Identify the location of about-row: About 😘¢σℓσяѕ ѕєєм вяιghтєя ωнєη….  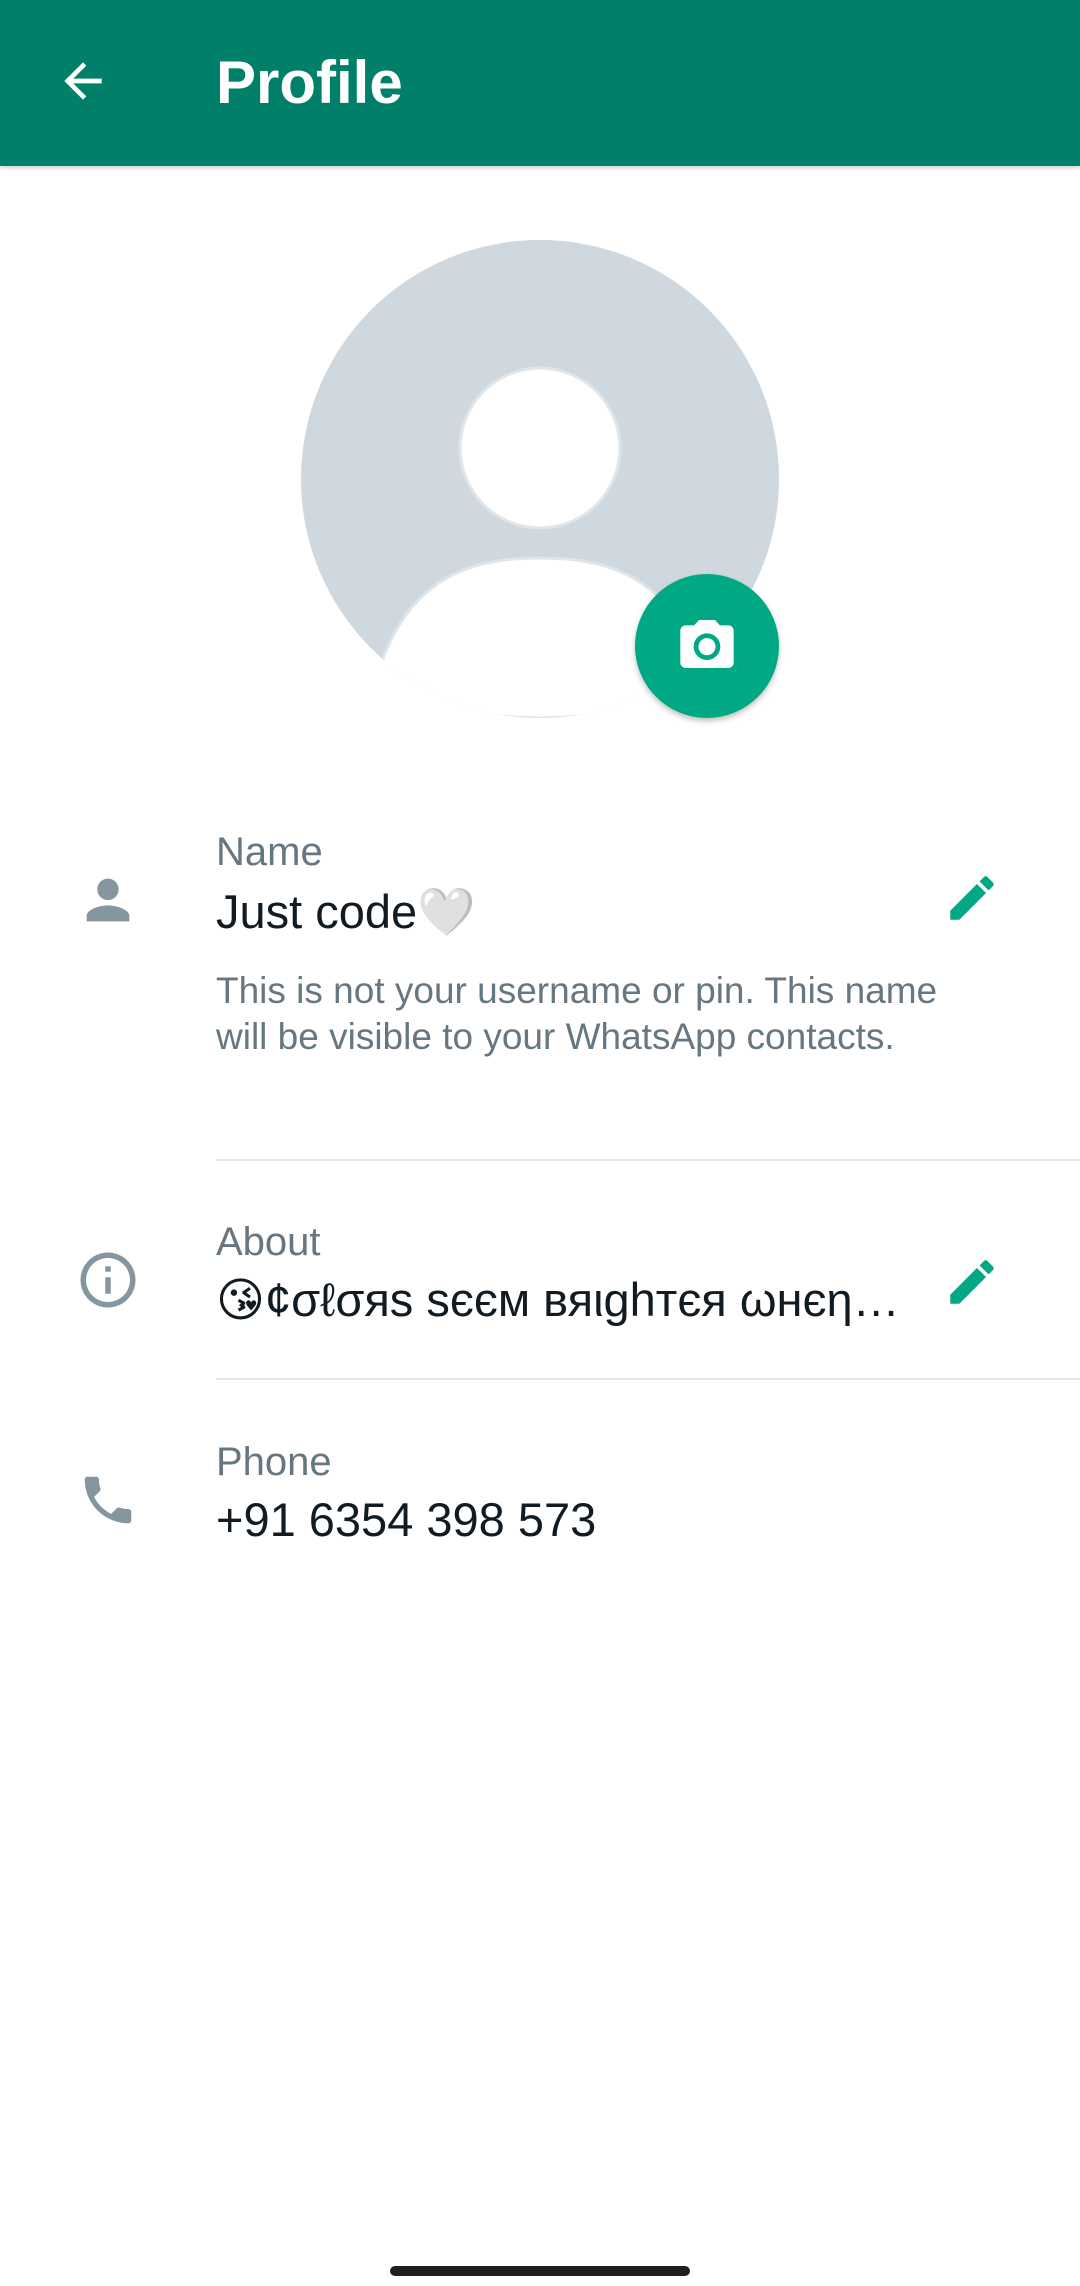
(540, 1290).